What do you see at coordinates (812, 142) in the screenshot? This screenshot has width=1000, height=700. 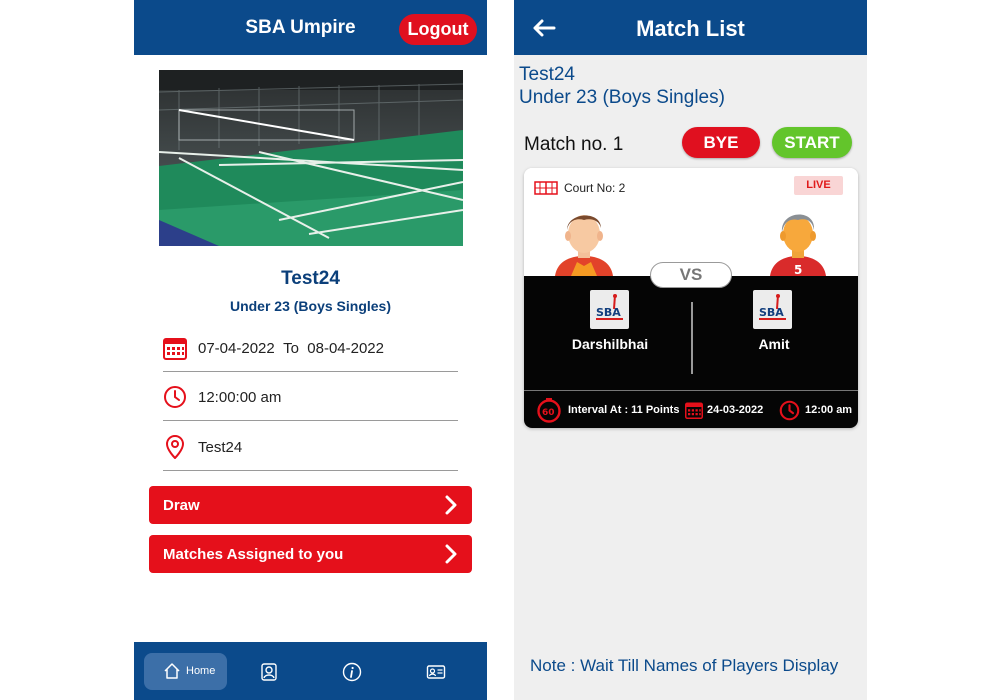 I see `start-button: START` at bounding box center [812, 142].